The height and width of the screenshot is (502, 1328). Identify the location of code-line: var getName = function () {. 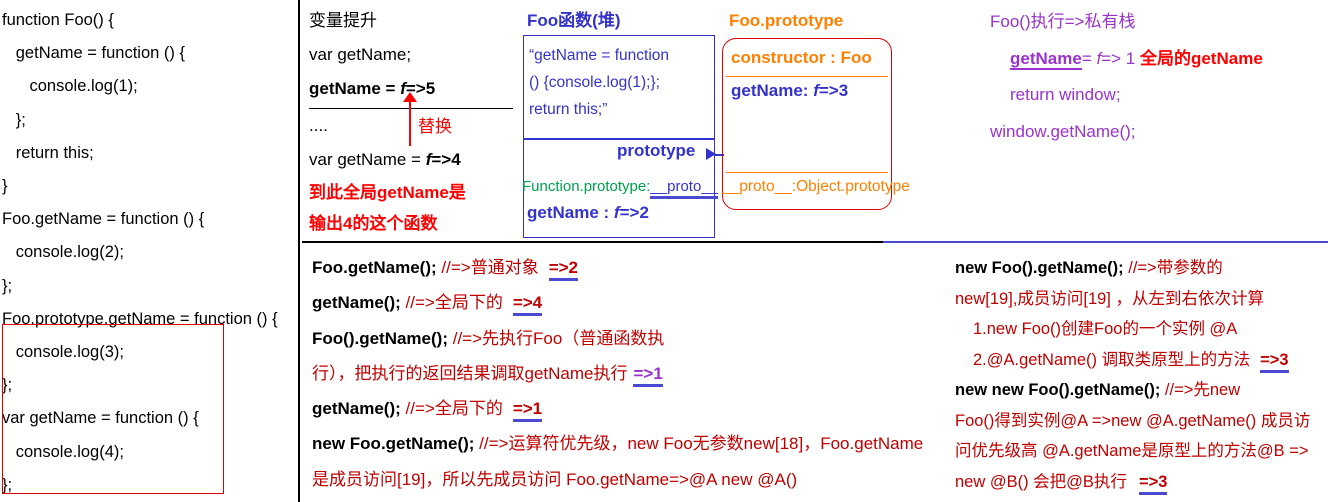
(100, 418).